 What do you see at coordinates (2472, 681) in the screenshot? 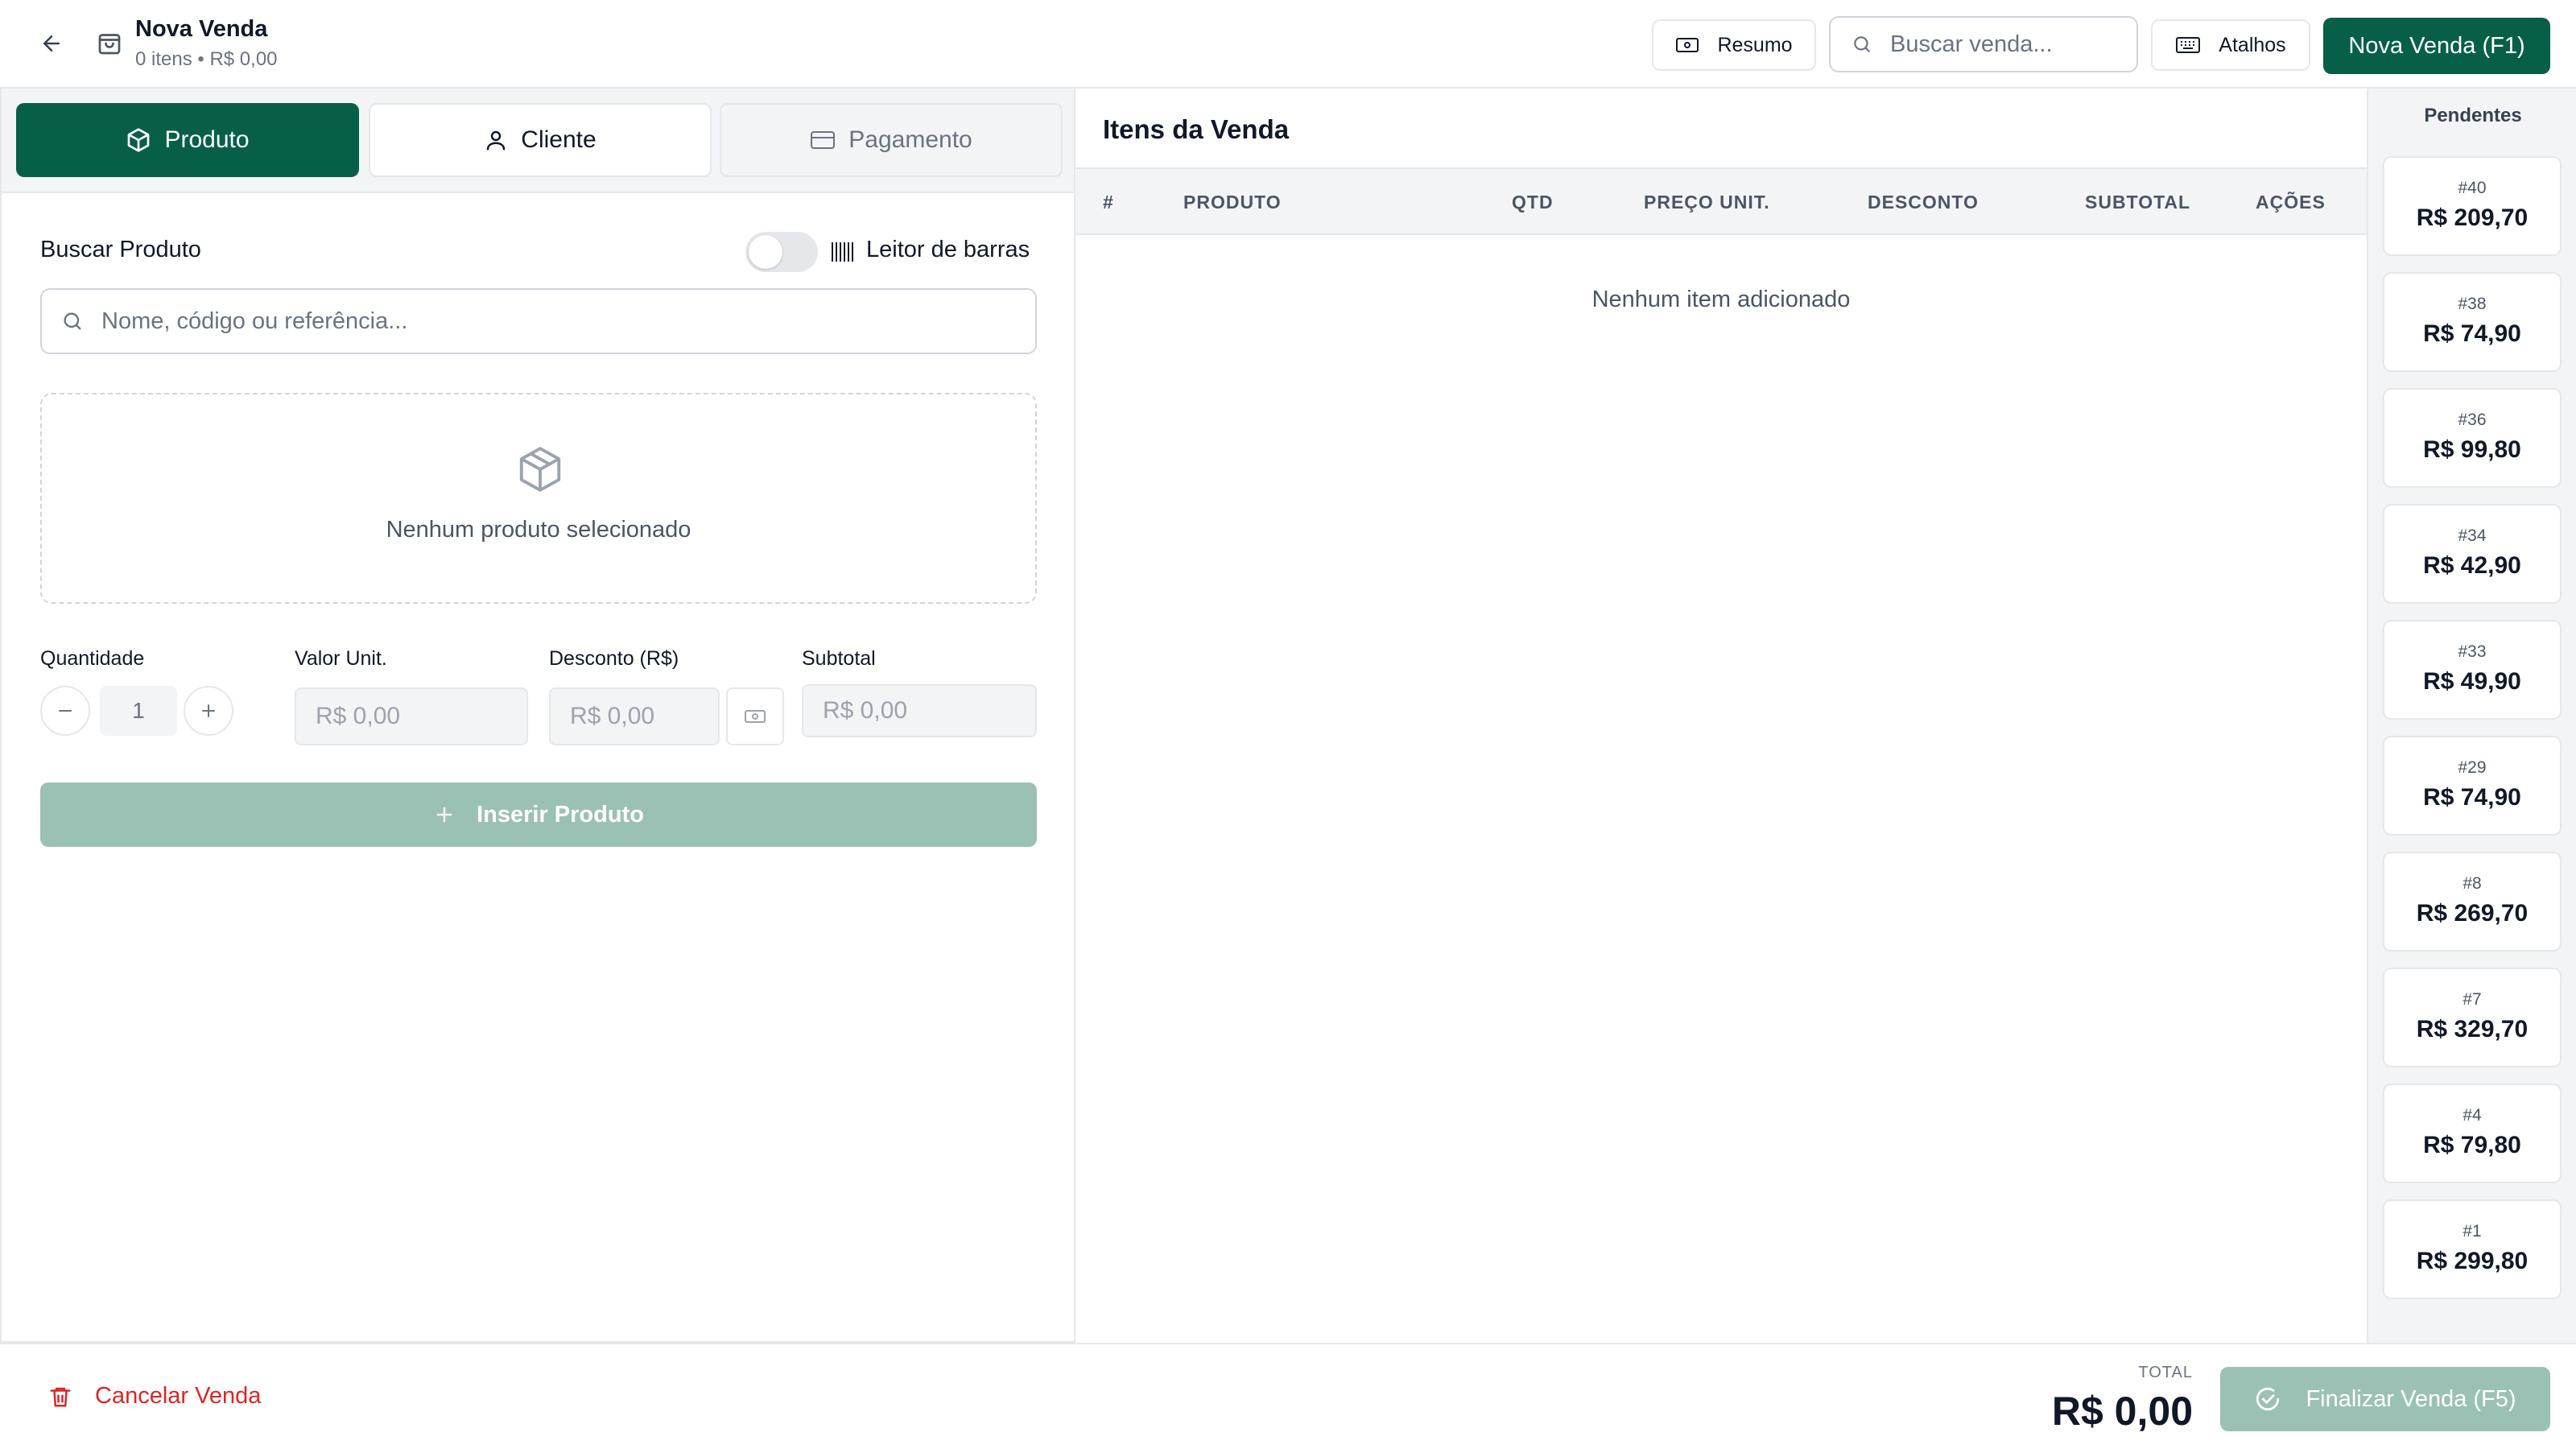
I see `pending-sale-value: R$ 49,90` at bounding box center [2472, 681].